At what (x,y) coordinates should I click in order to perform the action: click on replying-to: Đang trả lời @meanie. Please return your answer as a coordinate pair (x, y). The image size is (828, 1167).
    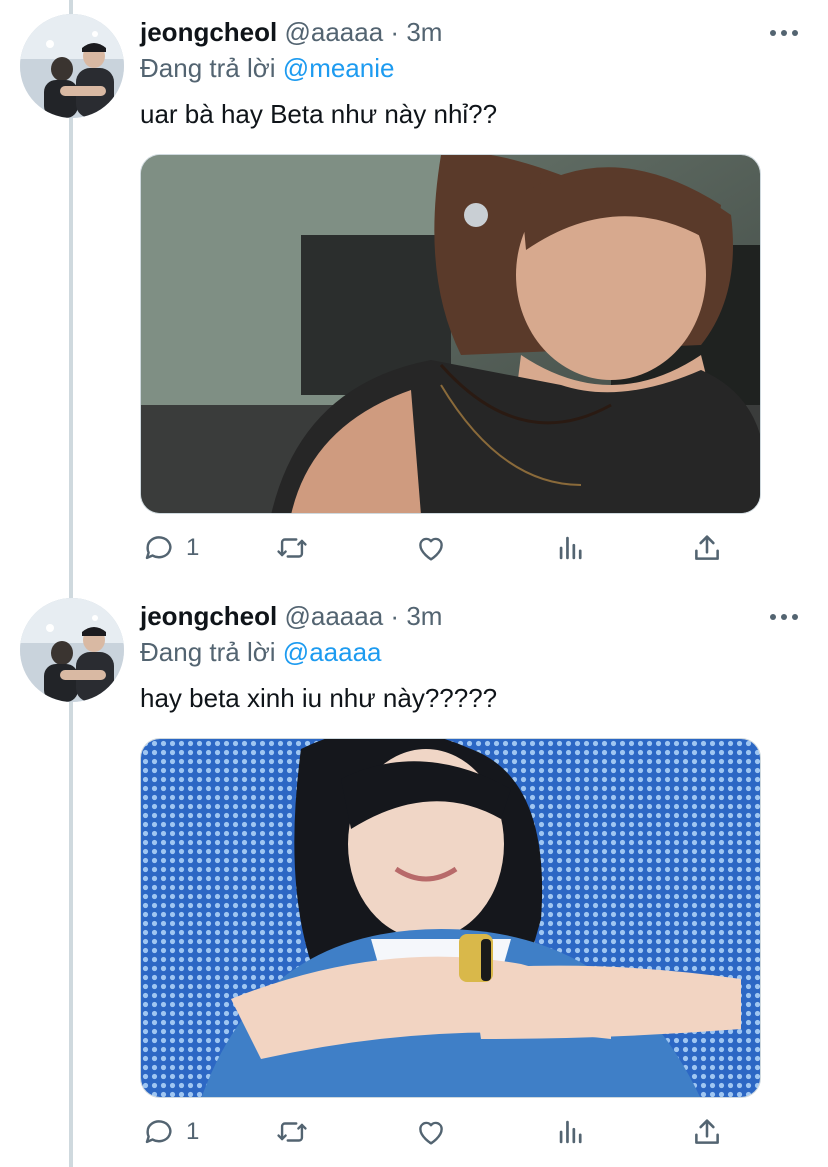
    Looking at the image, I should click on (267, 68).